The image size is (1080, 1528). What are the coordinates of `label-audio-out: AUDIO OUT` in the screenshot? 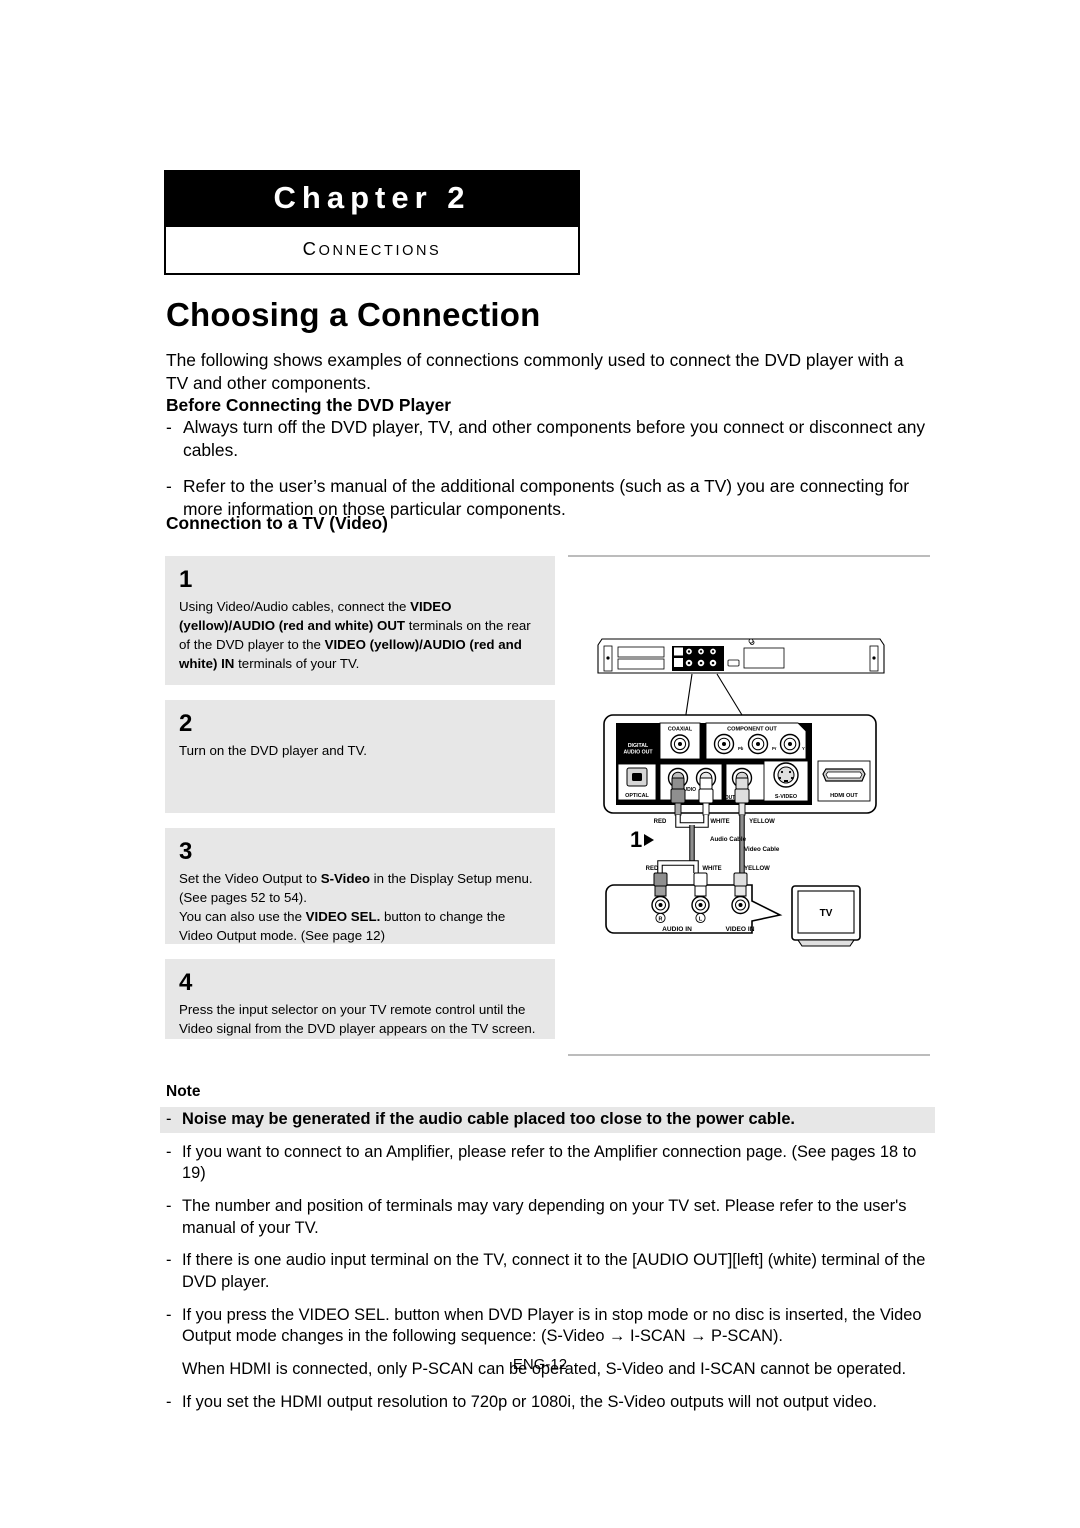 It's located at (638, 753).